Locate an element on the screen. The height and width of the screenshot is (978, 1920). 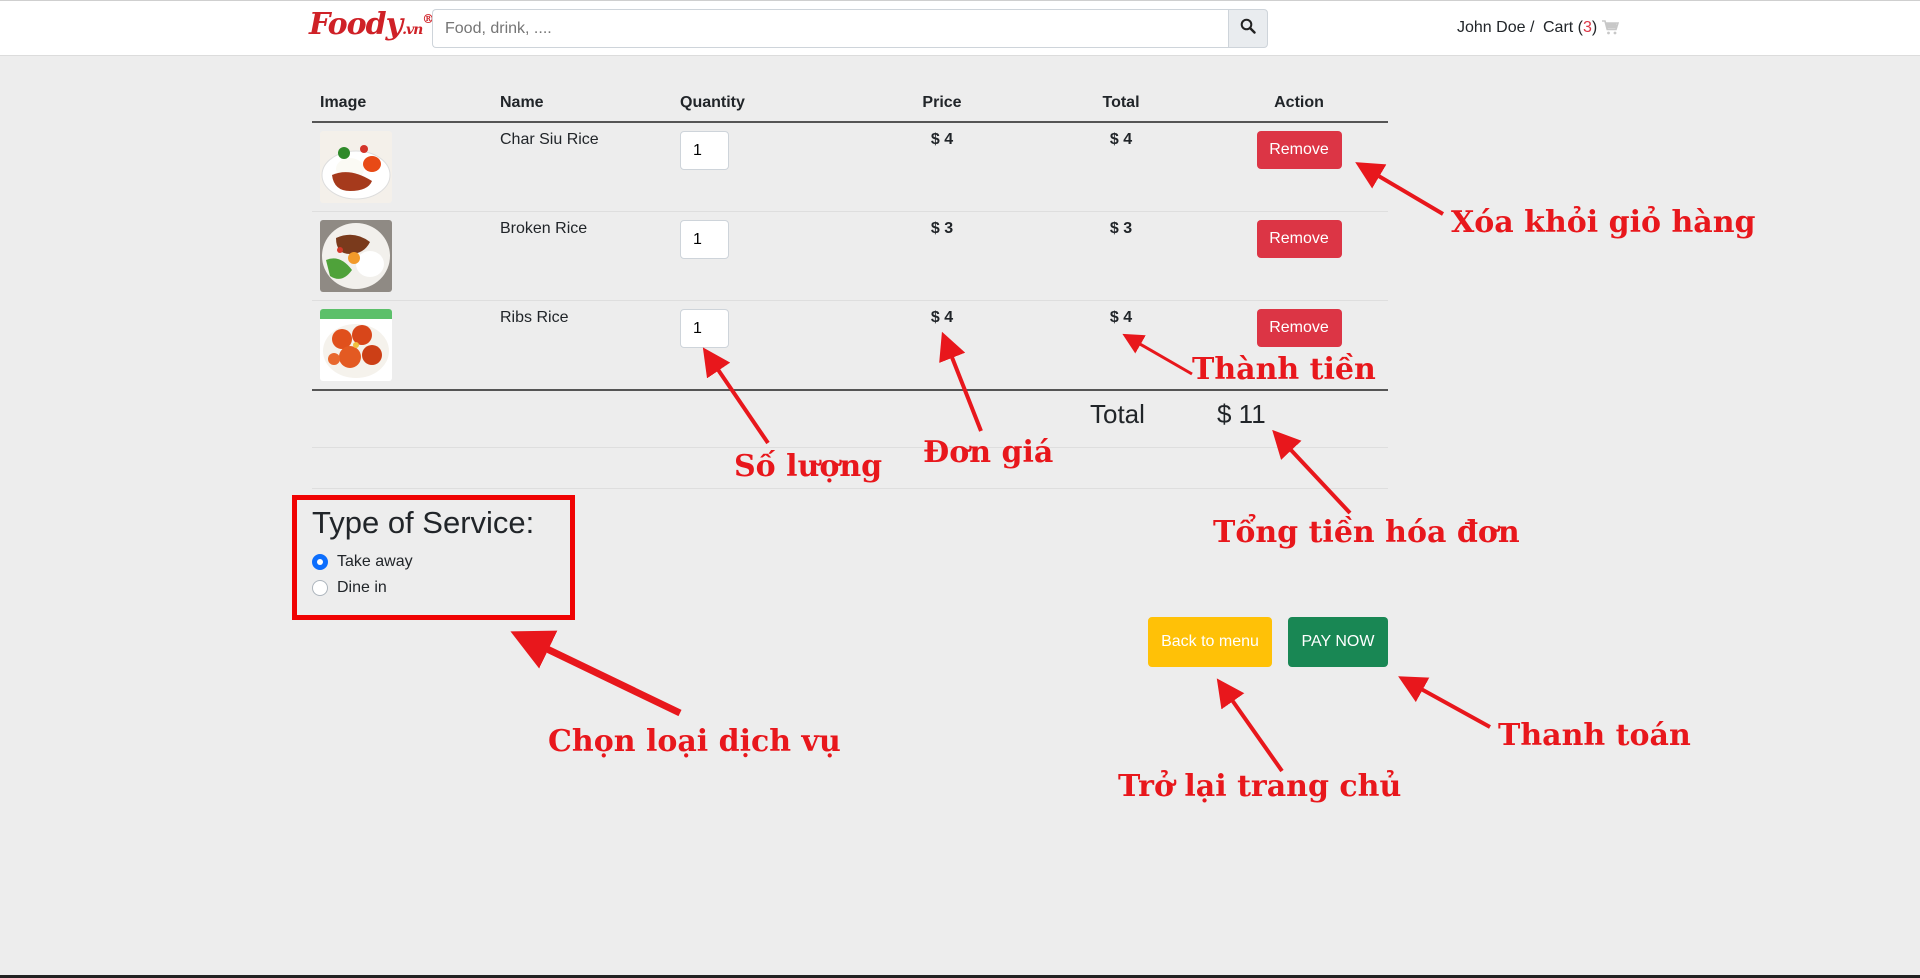
annotation-quantity: Số lượng is located at coordinates (808, 466).